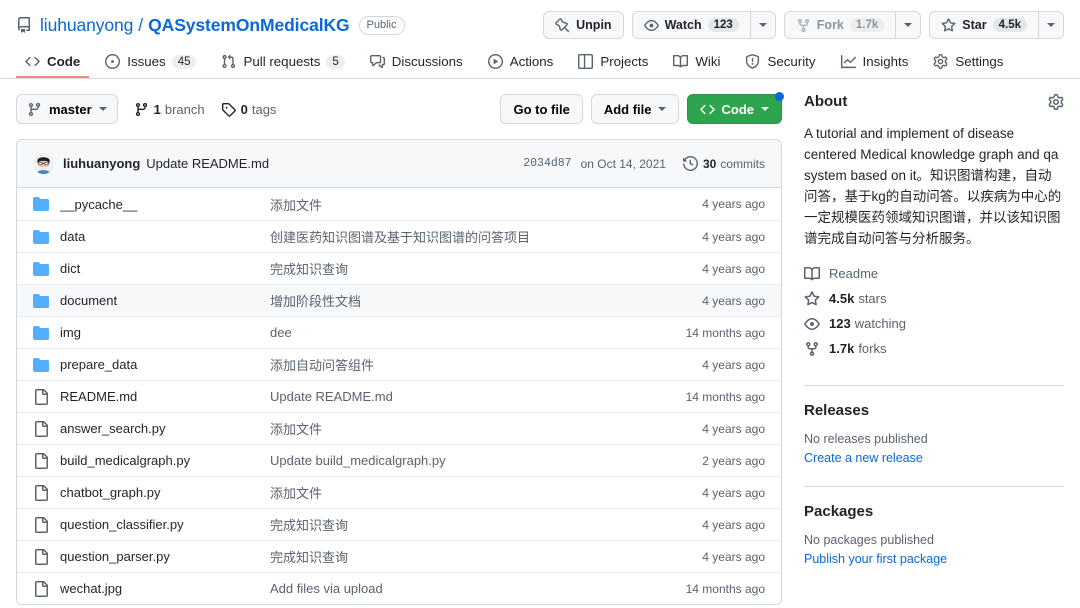 The height and width of the screenshot is (608, 1080). What do you see at coordinates (1056, 101) in the screenshot?
I see `gear-icon` at bounding box center [1056, 101].